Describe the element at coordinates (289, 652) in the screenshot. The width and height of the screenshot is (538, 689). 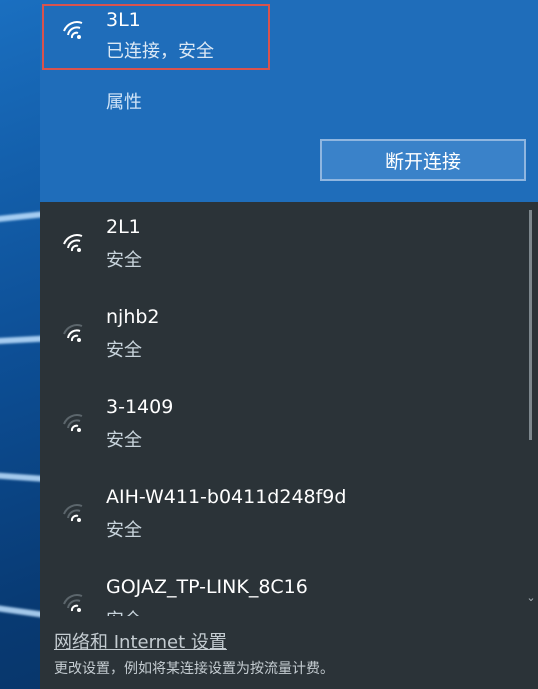
I see `network-settings-footer: 网络和 Internet 设置 更改设置，例如将某连接设置为按流量计费。` at that location.